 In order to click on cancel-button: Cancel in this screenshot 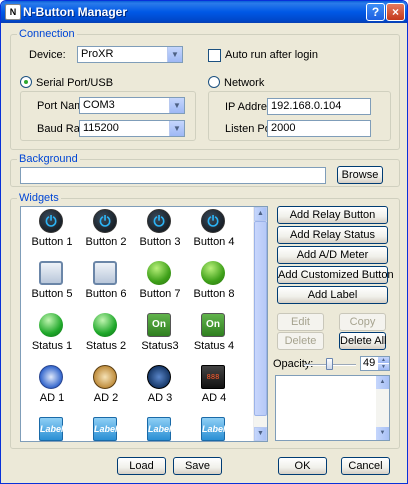, I will do `click(365, 466)`.